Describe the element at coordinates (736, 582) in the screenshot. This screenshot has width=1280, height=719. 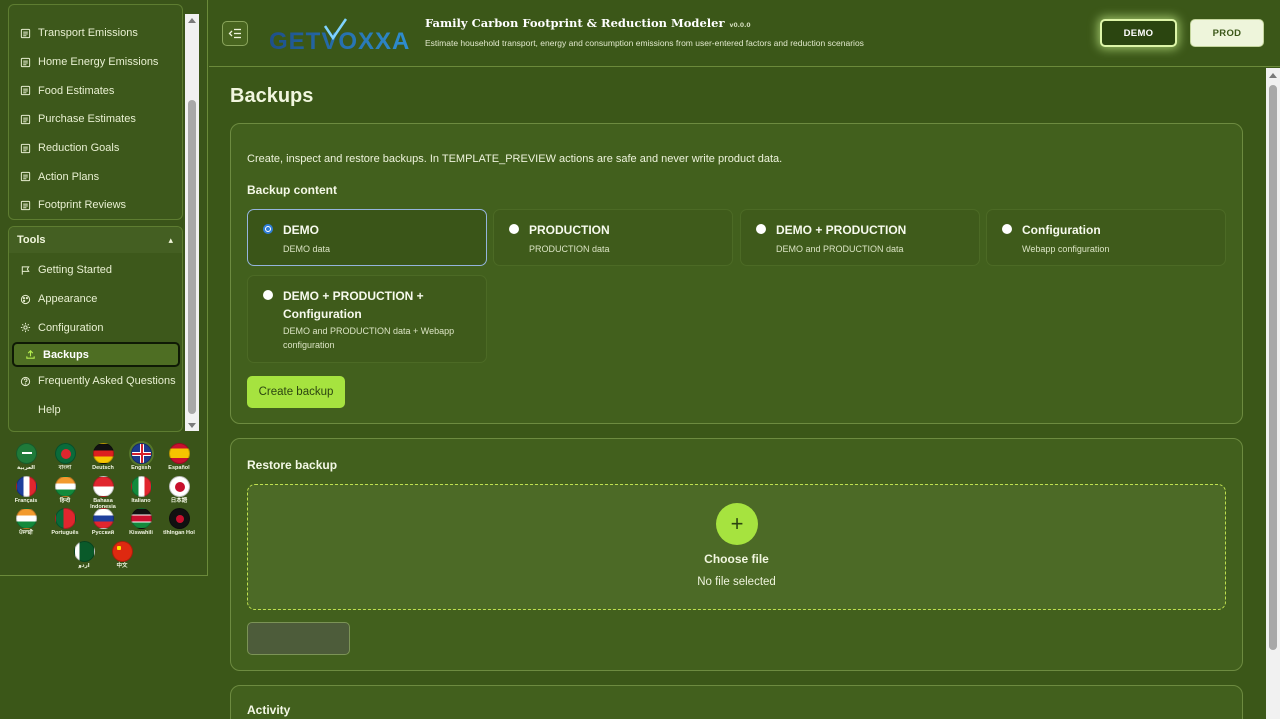
I see `no-file-selected-text: No file selected` at that location.